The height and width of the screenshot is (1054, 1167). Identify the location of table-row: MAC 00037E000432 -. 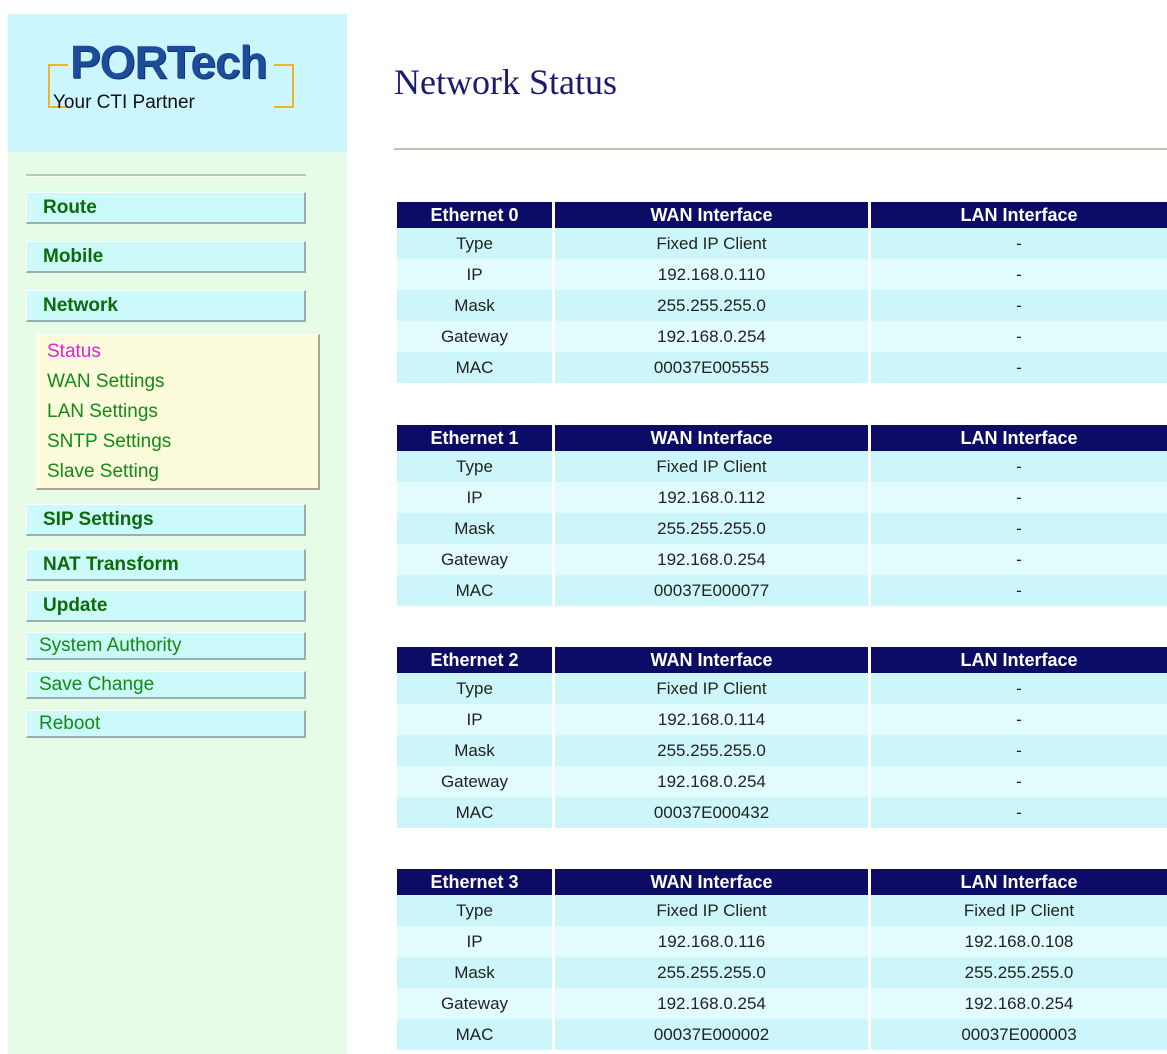
(782, 812).